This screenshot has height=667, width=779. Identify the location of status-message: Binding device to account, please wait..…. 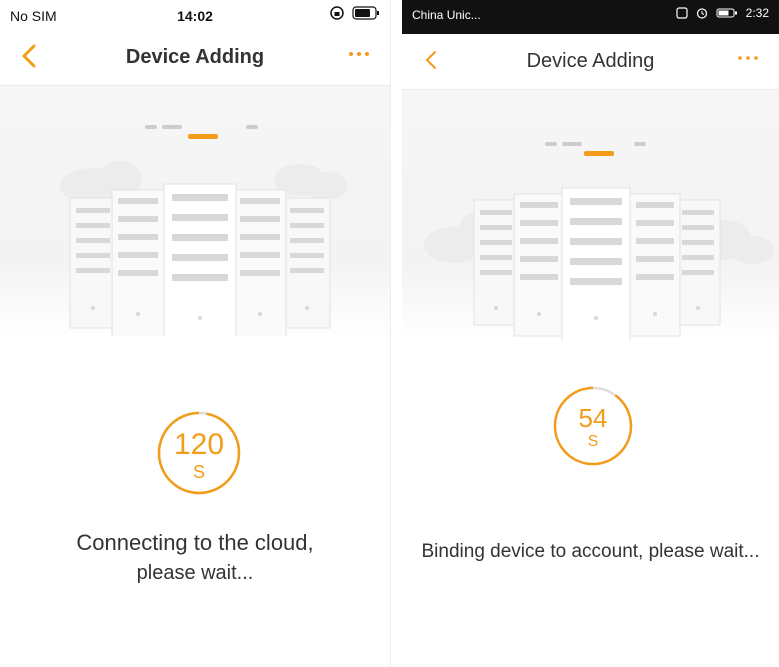
(590, 551).